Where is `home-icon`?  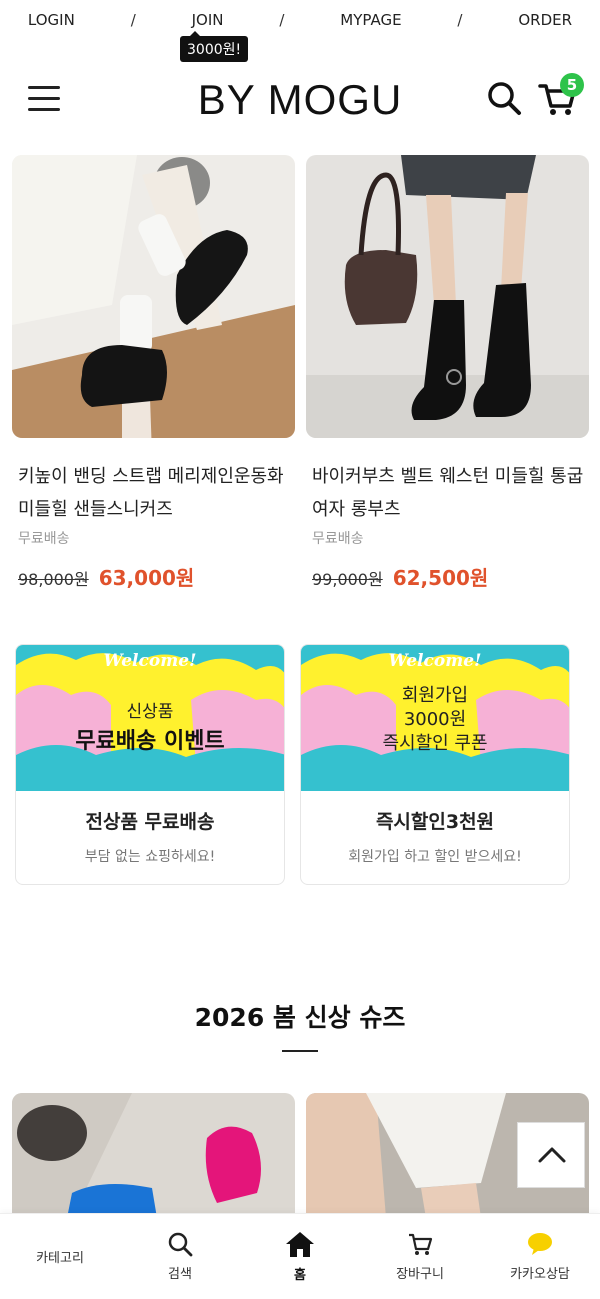
home-icon is located at coordinates (300, 1244).